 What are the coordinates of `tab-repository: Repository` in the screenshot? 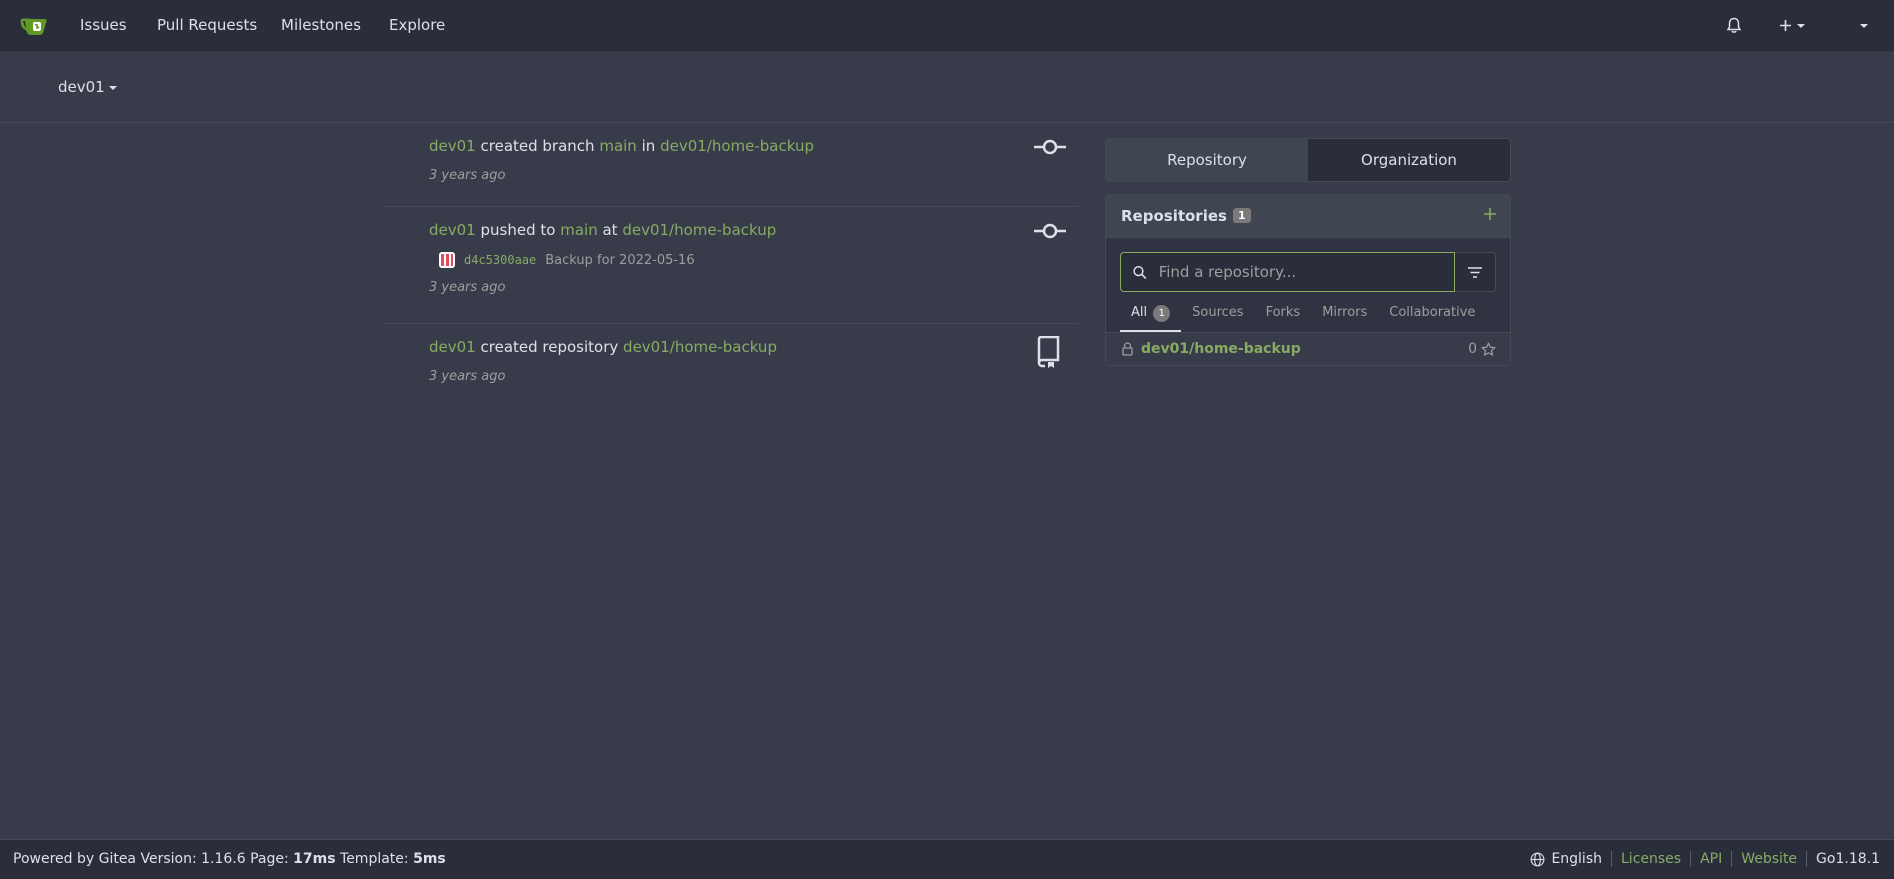 It's located at (1207, 160).